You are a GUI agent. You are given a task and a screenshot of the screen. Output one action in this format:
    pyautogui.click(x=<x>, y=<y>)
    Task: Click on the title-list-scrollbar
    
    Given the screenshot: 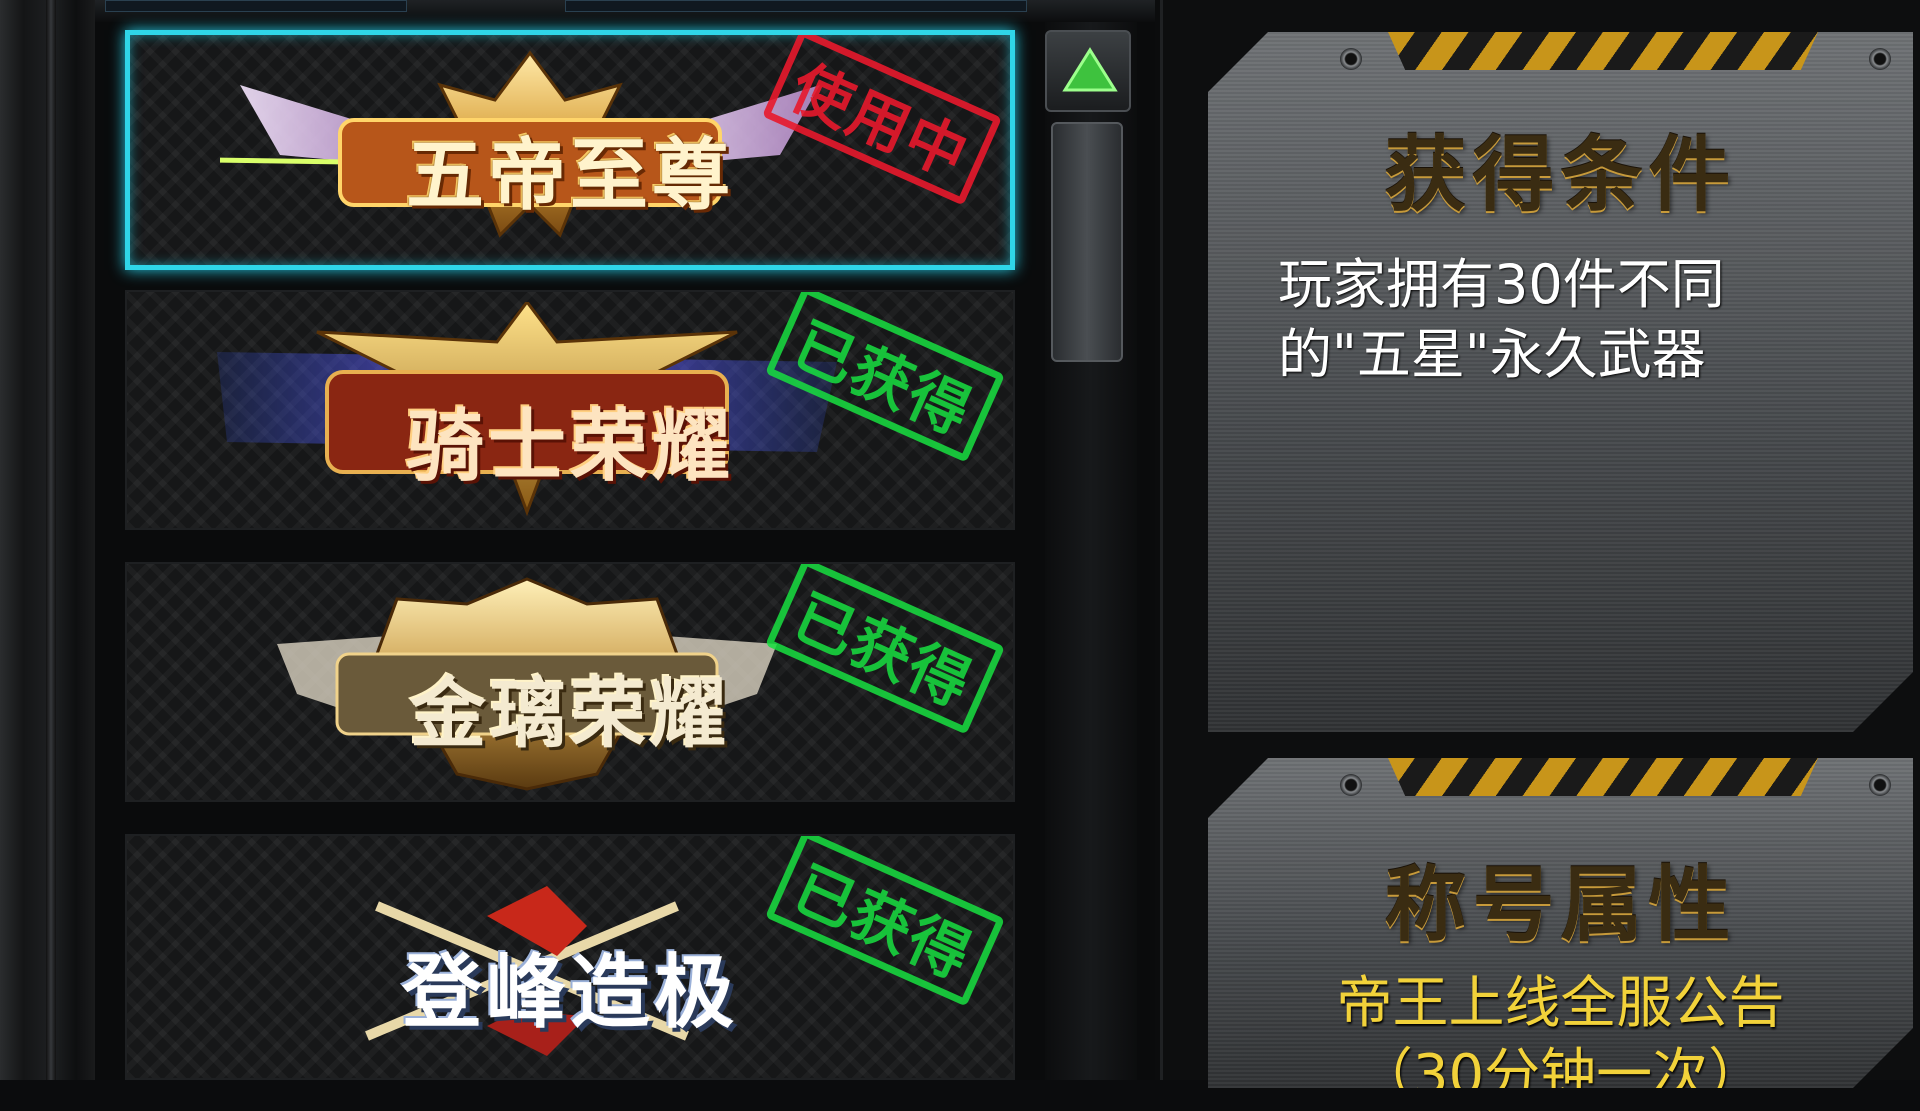 What is the action you would take?
    pyautogui.click(x=1091, y=551)
    